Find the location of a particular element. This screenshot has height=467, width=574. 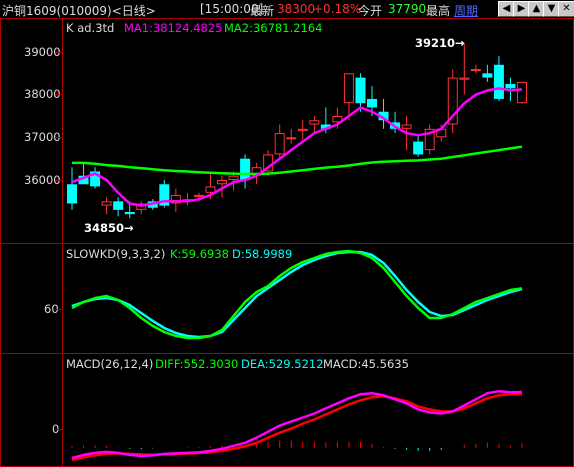

kd-label: SLOWKD(9,3,3,2) is located at coordinates (115, 254).